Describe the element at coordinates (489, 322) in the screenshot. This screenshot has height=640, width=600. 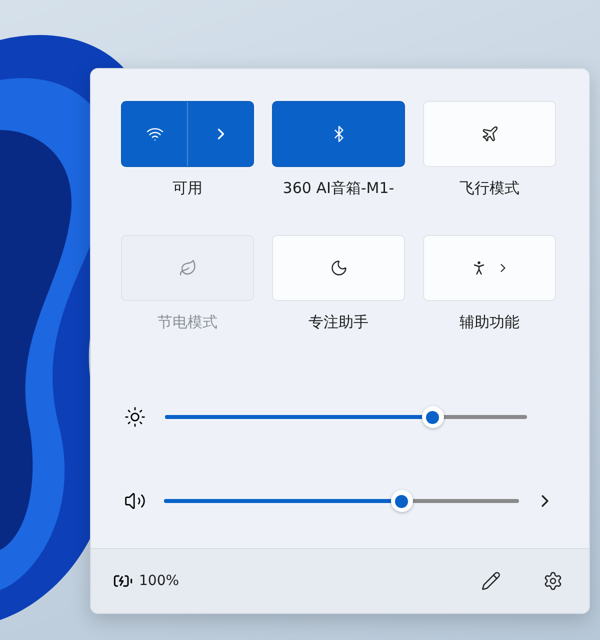
I see `tile-label: 辅助功能` at that location.